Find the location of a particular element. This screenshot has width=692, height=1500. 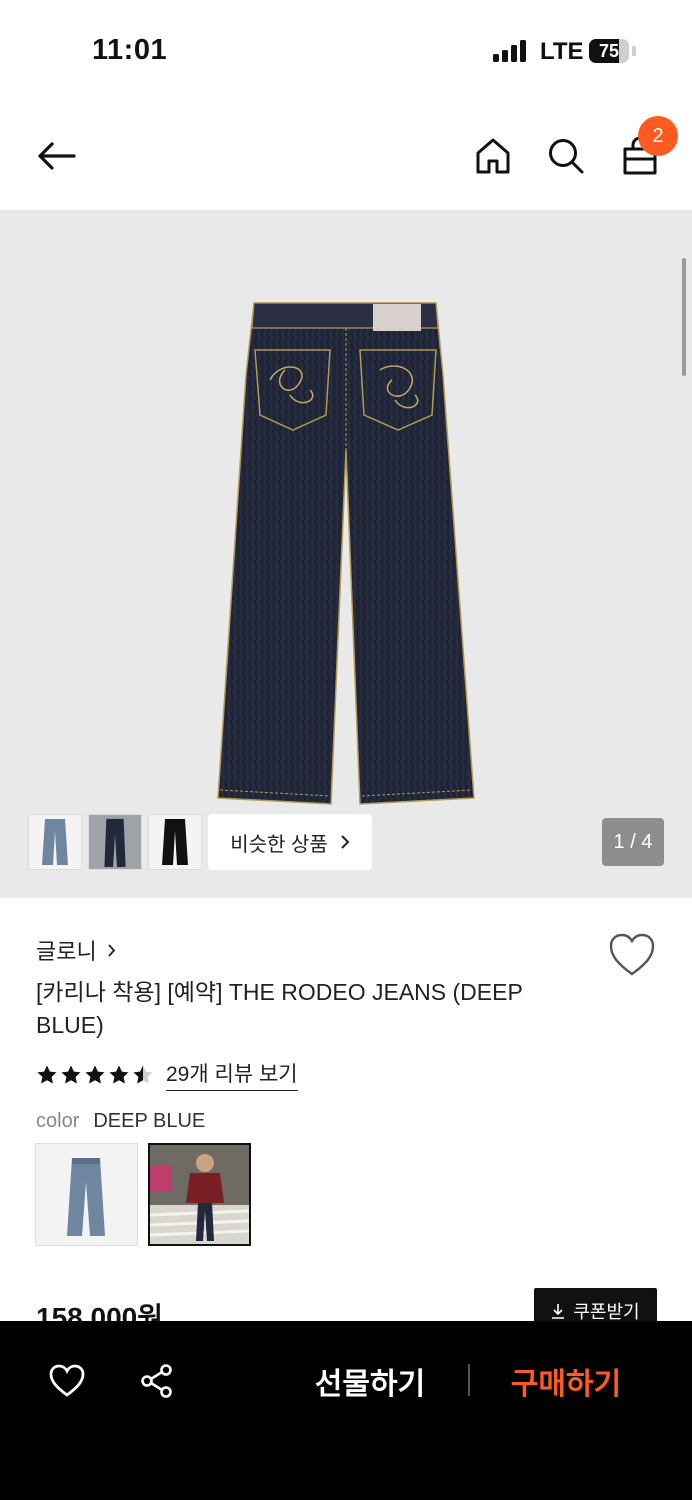

wishlist-button is located at coordinates (67, 1381).